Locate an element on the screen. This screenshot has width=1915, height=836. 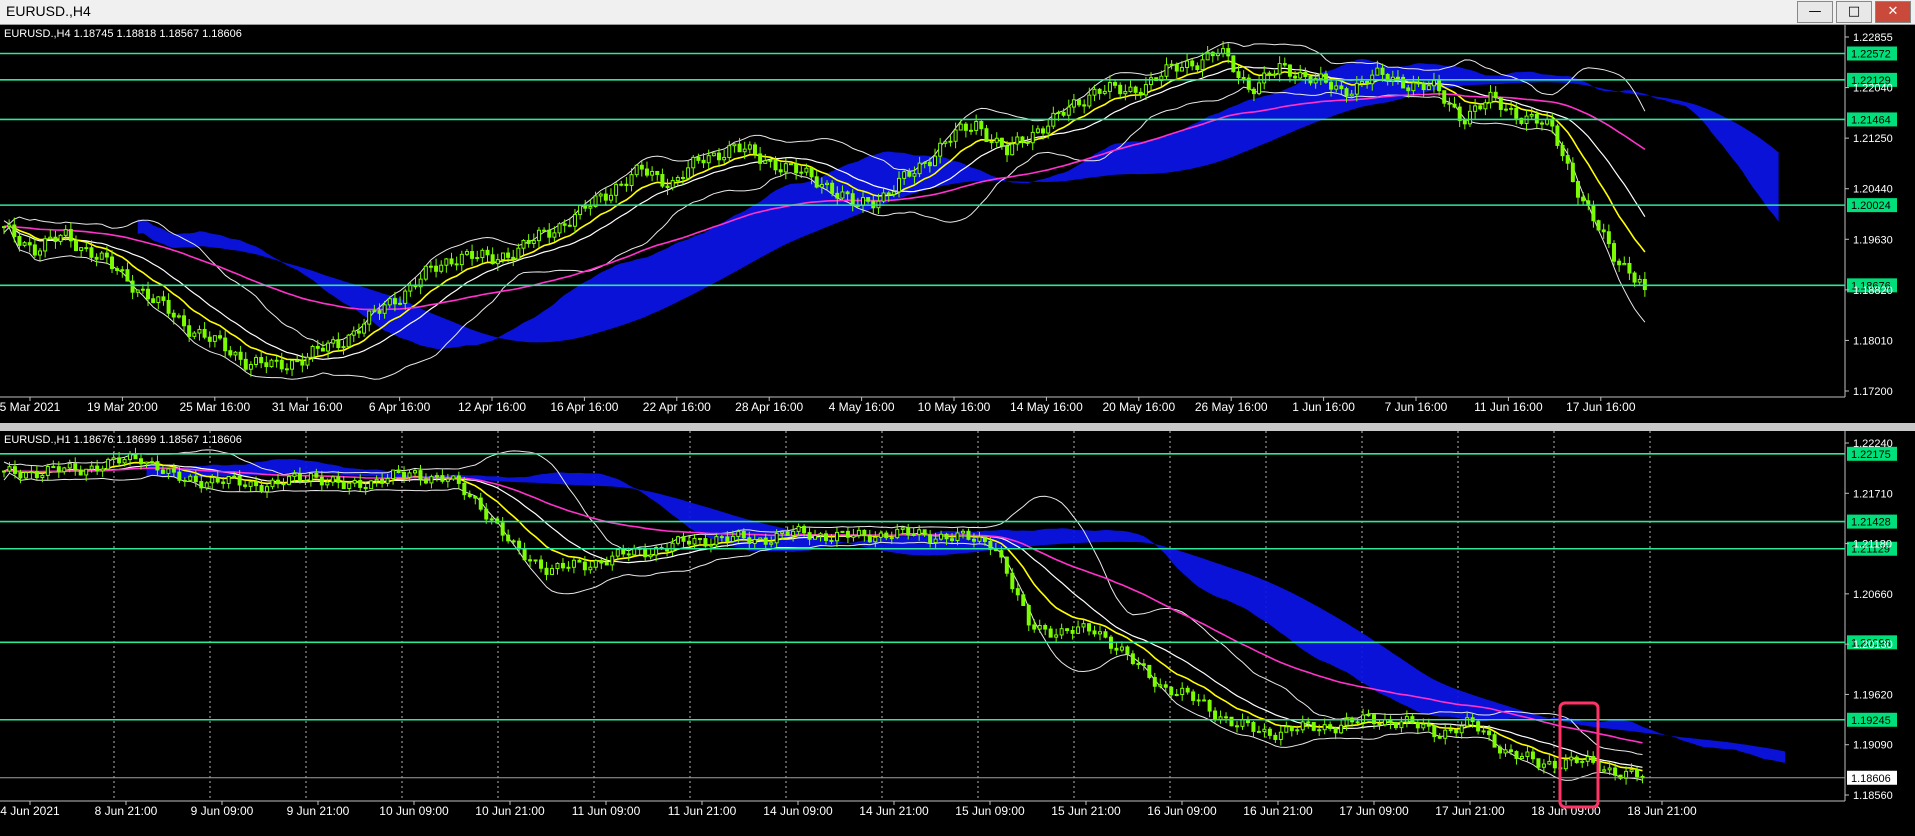
time-tick-label: 15 Jun 09:00 is located at coordinates (990, 811).